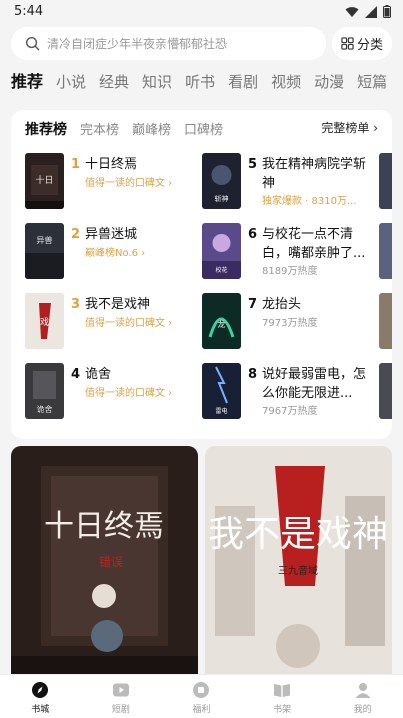  What do you see at coordinates (253, 234) in the screenshot?
I see `rank-number: 6` at bounding box center [253, 234].